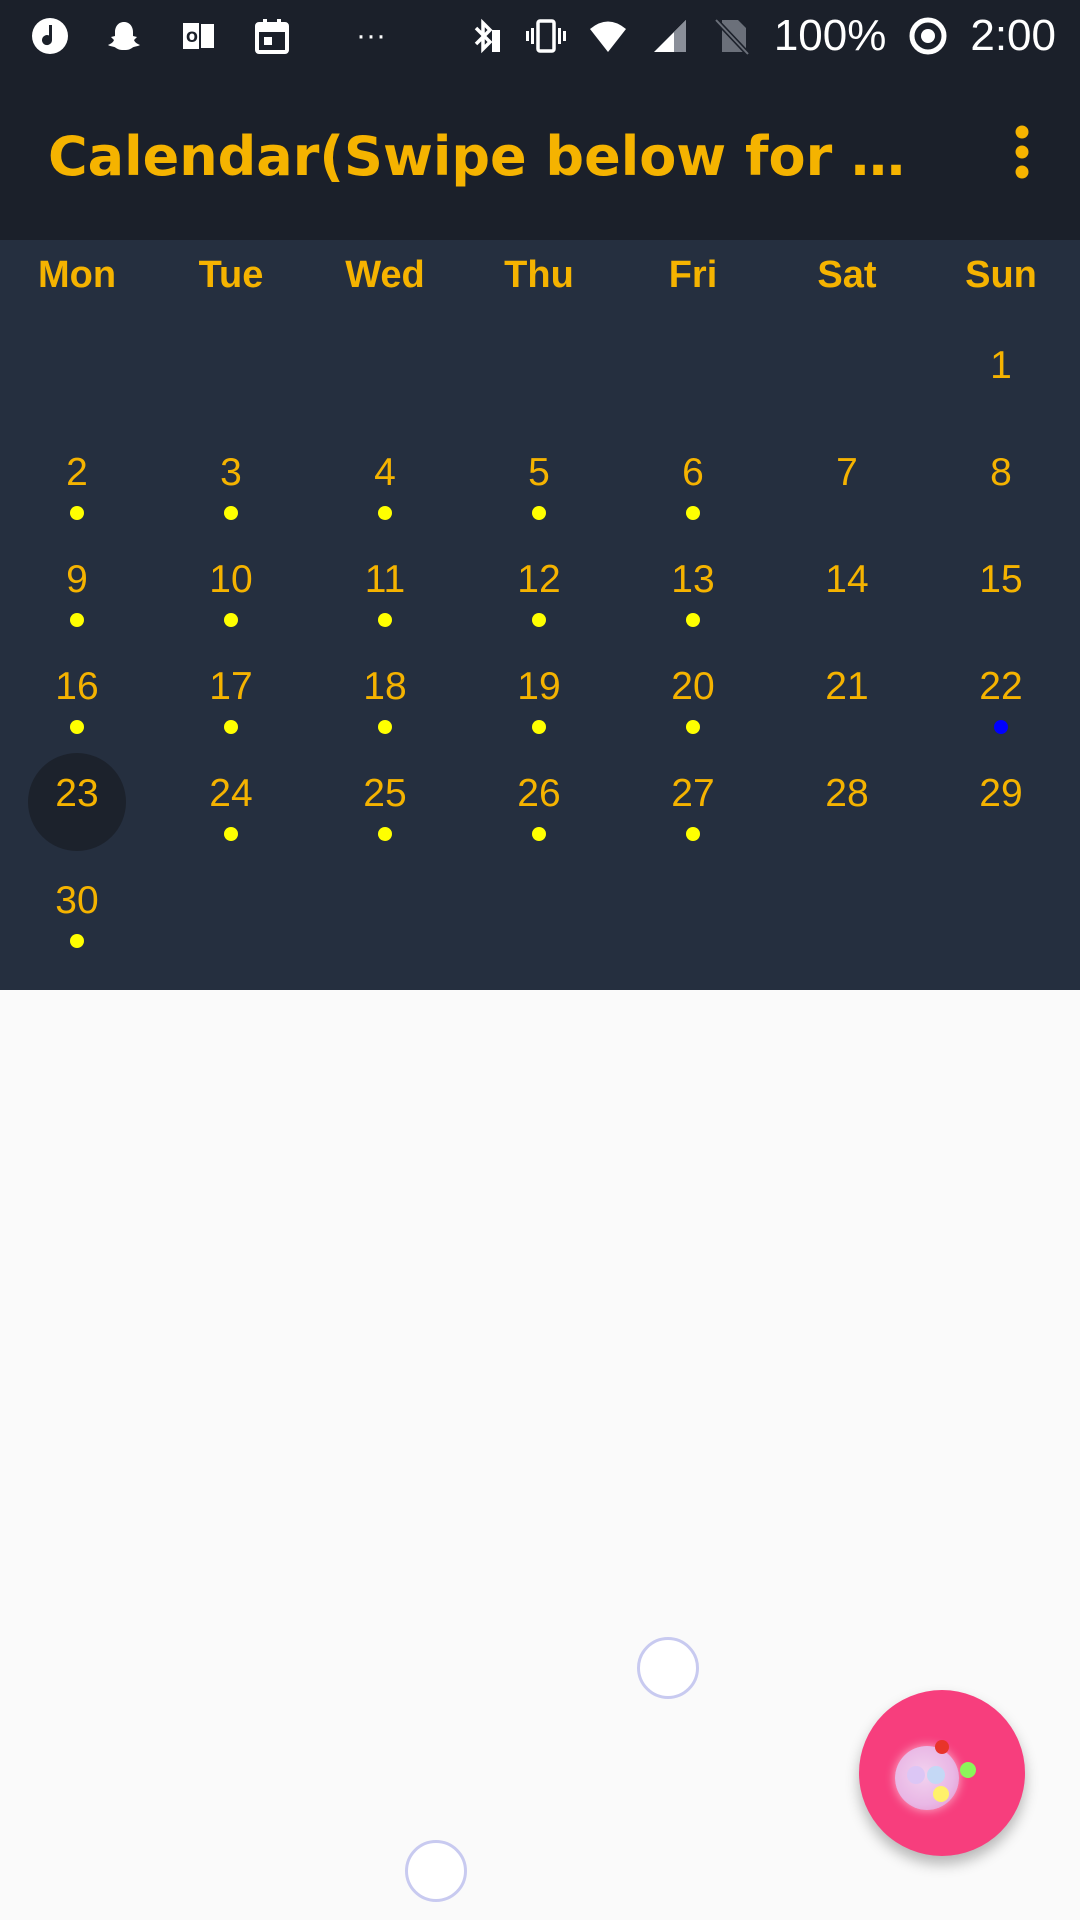 The height and width of the screenshot is (1920, 1080). I want to click on music-app-icon, so click(50, 36).